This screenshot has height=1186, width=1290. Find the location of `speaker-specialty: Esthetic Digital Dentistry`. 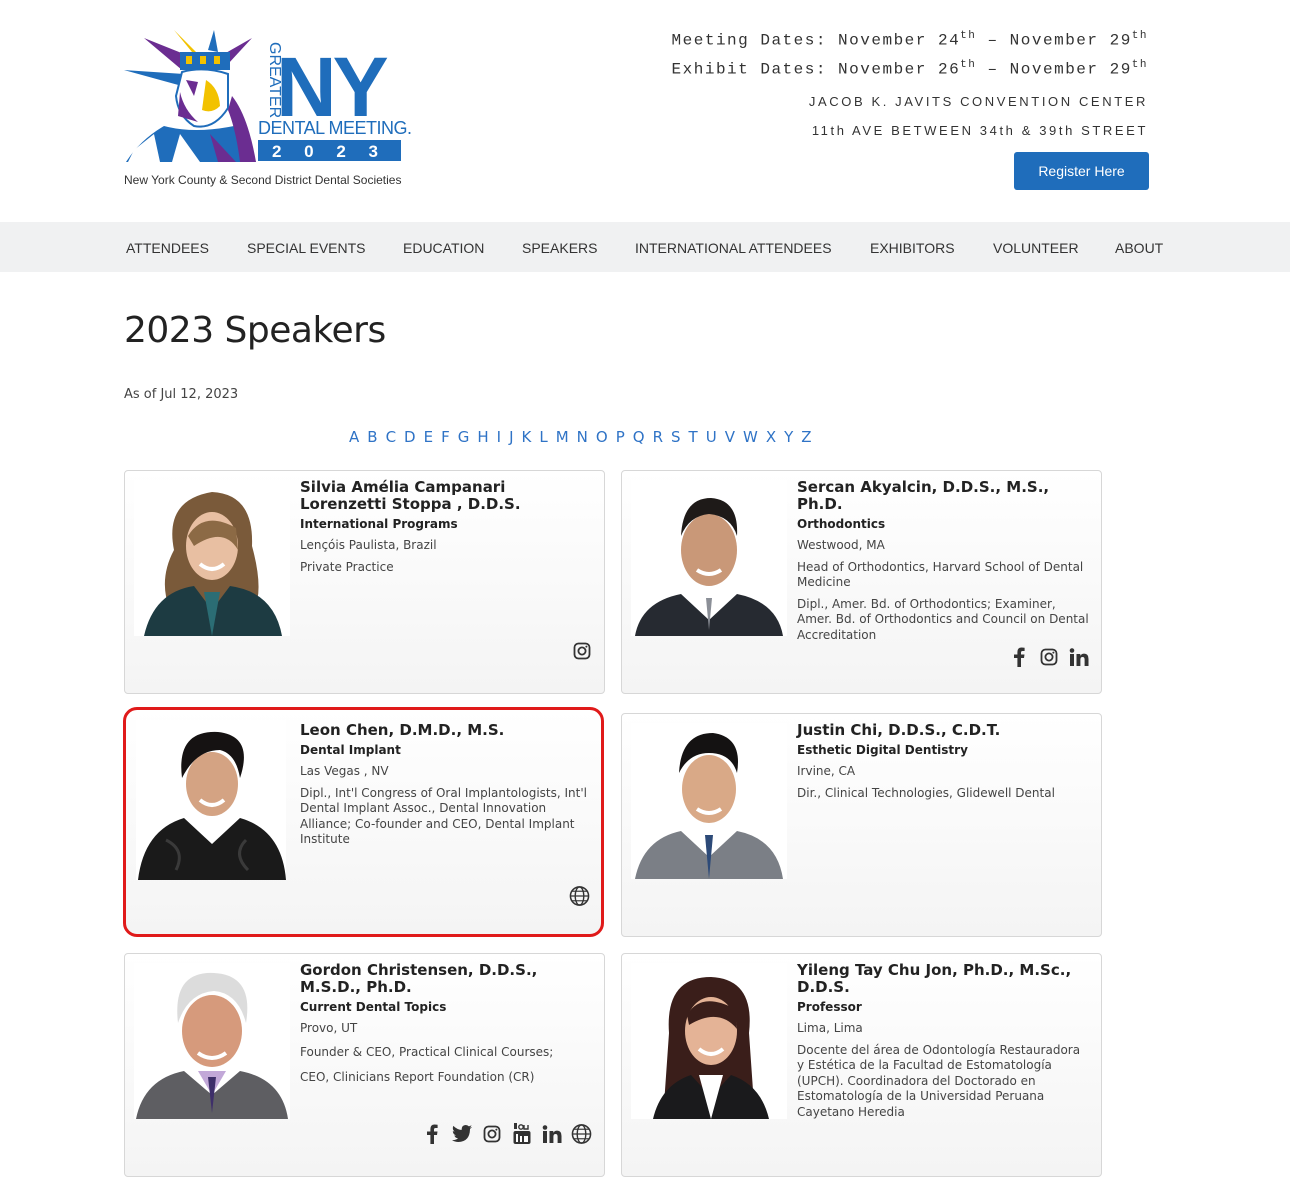

speaker-specialty: Esthetic Digital Dentistry is located at coordinates (882, 750).